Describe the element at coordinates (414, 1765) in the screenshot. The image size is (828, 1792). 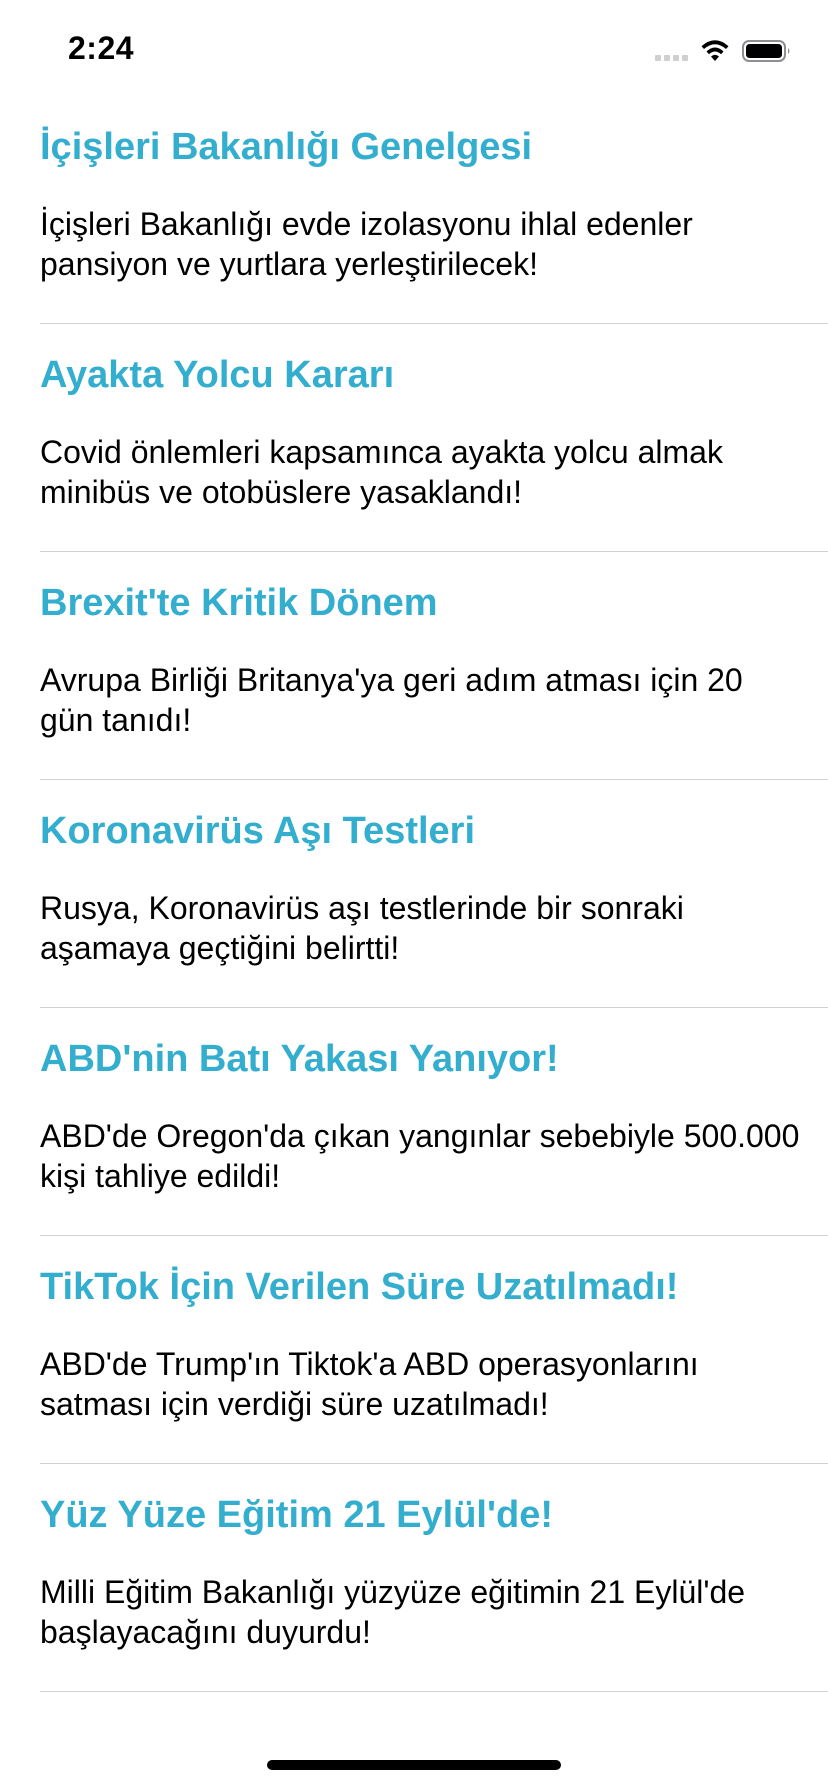
I see `home-indicator` at that location.